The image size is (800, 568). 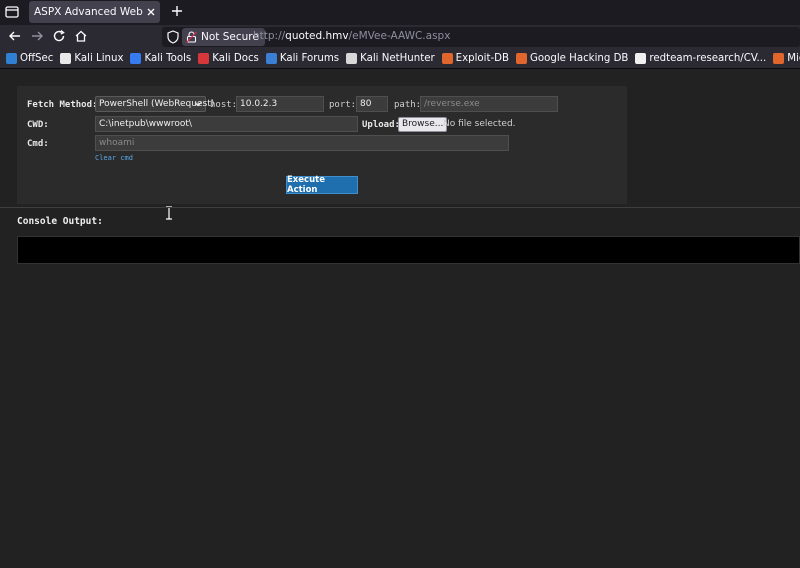 I want to click on ghdb-icon, so click(x=522, y=58).